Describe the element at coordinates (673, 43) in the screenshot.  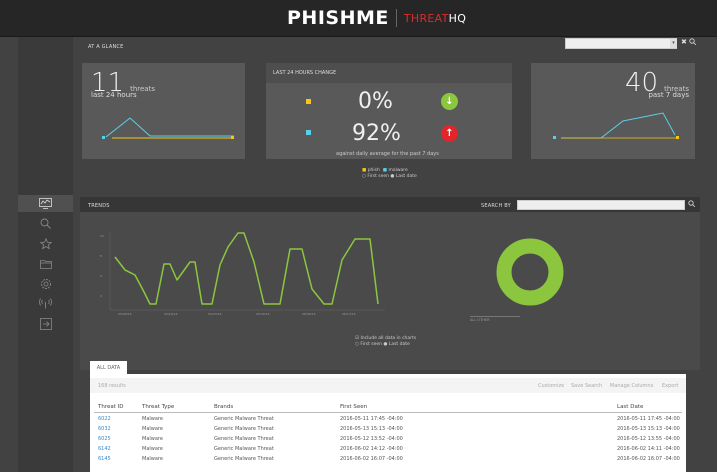
I see `top-search-dropdown: ▾` at that location.